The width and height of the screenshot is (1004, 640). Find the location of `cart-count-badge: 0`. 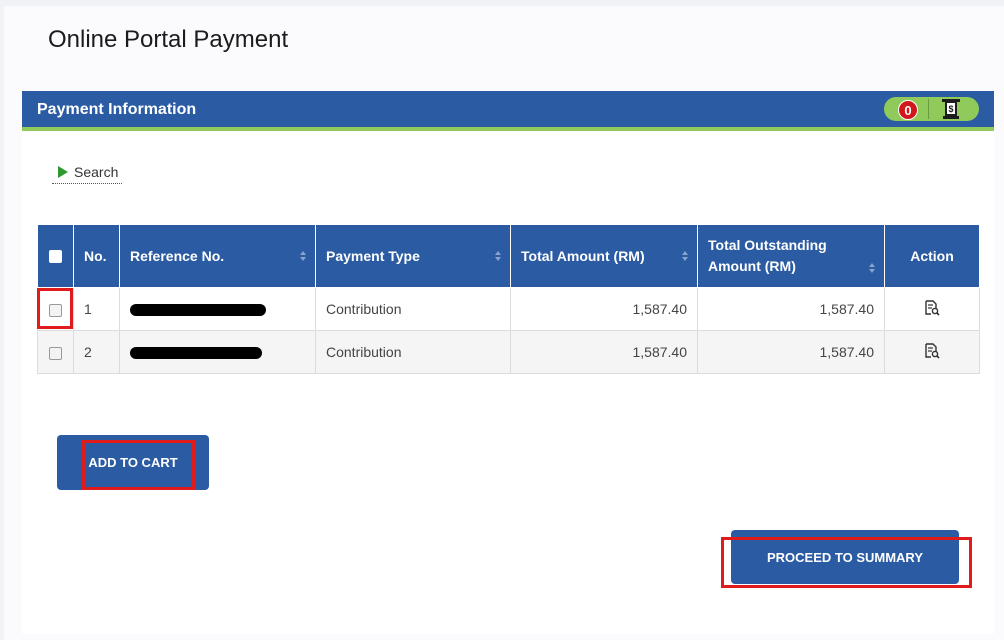

cart-count-badge: 0 is located at coordinates (908, 110).